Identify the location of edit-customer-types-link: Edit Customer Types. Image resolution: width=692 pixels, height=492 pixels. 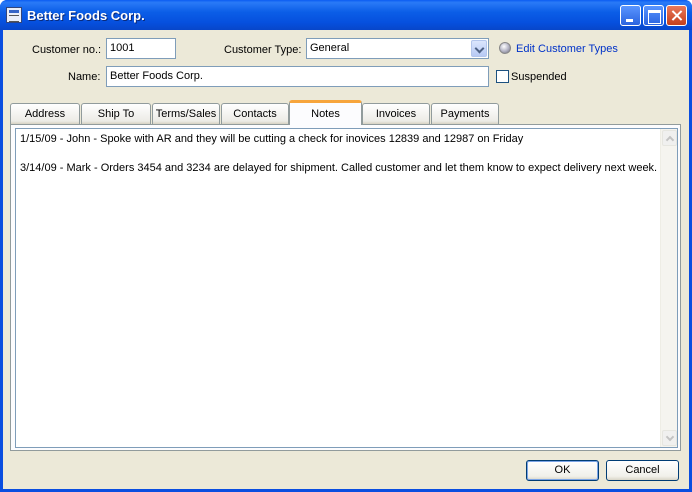
(567, 49).